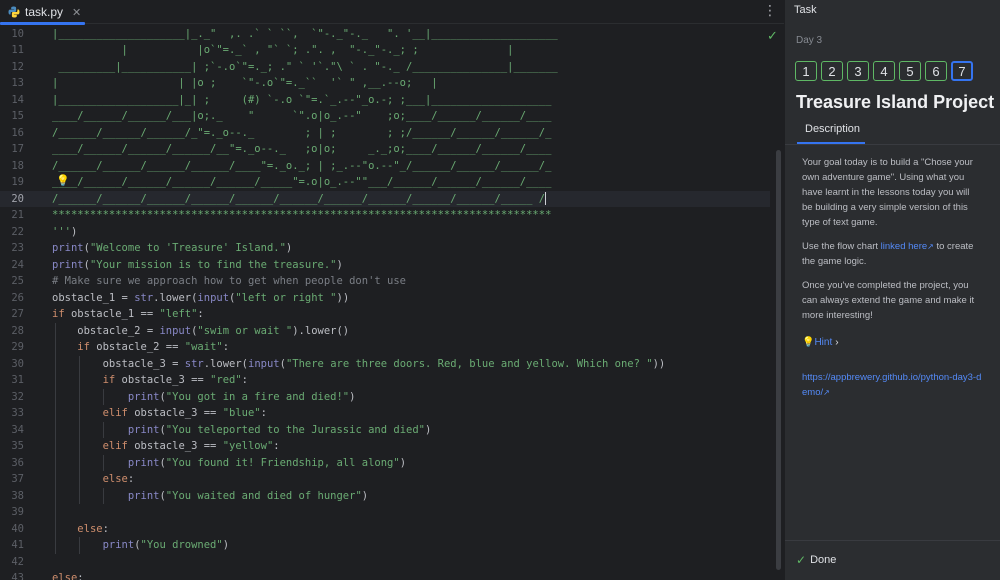 This screenshot has height=580, width=1000. What do you see at coordinates (910, 71) in the screenshot?
I see `task-step-5: 5` at bounding box center [910, 71].